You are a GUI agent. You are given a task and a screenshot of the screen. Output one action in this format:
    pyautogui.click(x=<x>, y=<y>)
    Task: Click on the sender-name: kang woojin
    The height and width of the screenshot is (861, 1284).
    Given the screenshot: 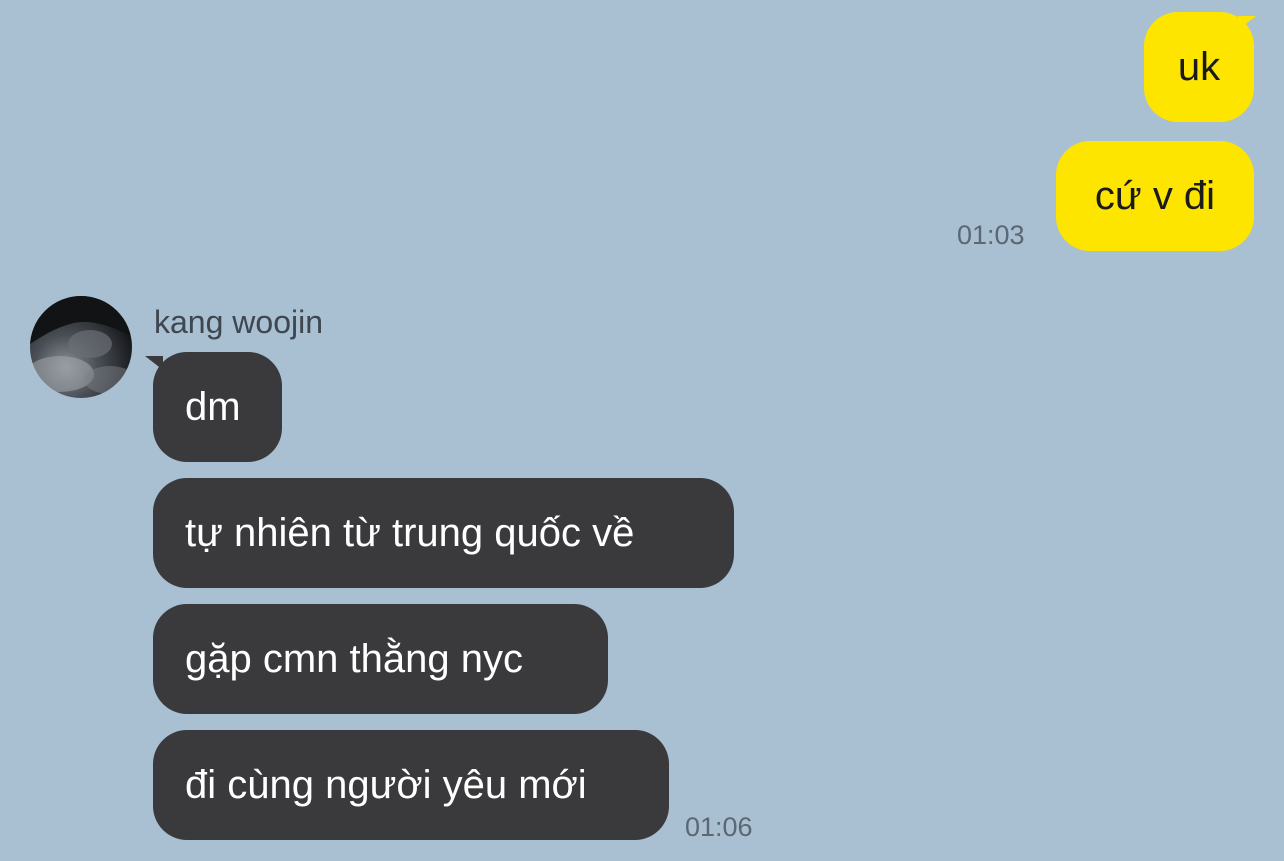 What is the action you would take?
    pyautogui.click(x=238, y=322)
    